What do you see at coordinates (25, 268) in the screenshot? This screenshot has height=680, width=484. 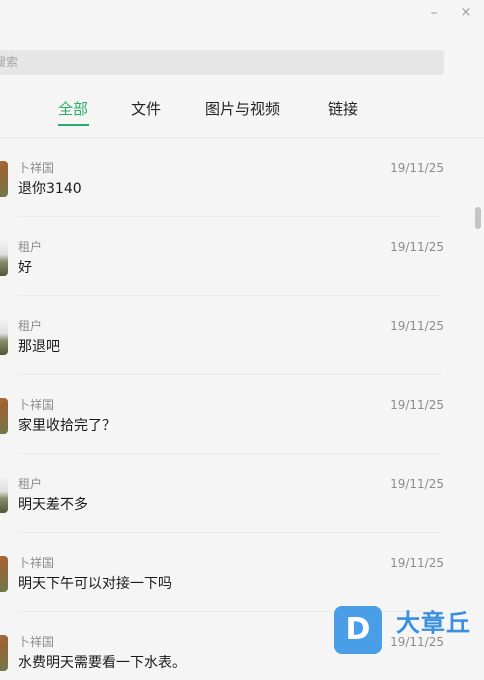 I see `message-text: 好` at bounding box center [25, 268].